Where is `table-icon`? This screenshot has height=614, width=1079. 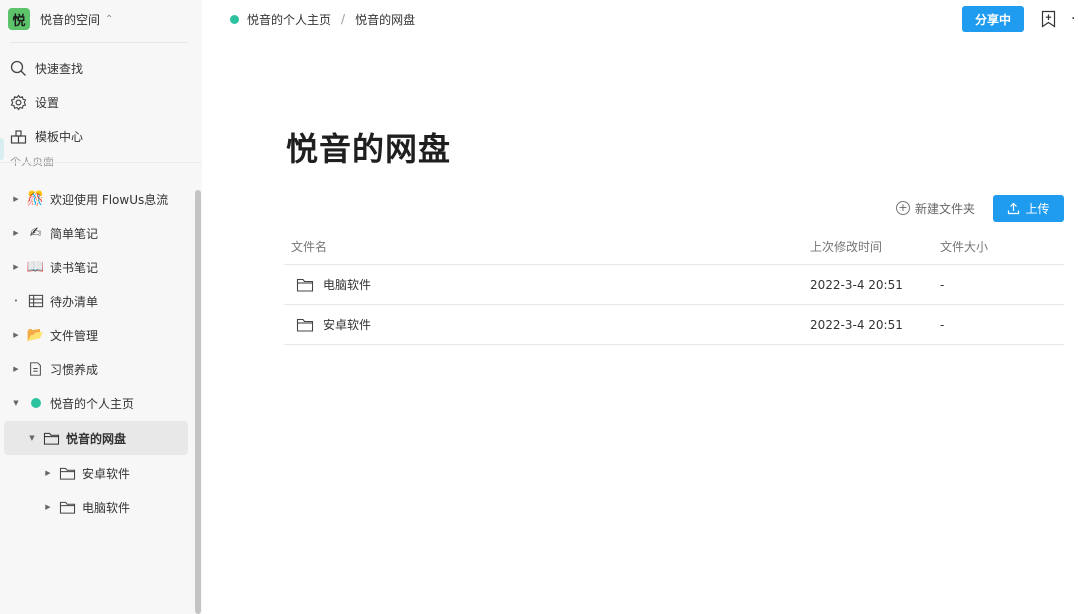 table-icon is located at coordinates (35, 301).